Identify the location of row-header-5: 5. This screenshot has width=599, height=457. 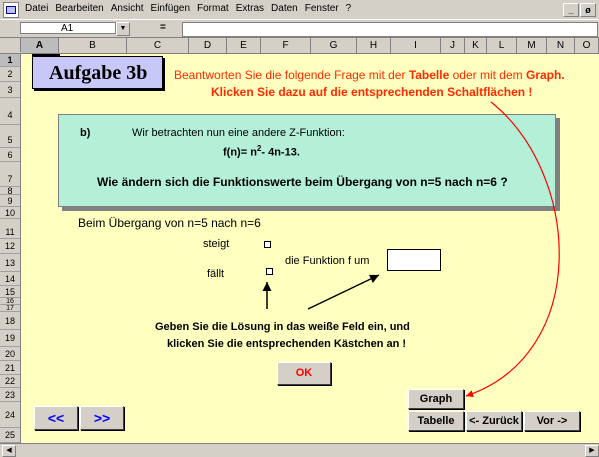
(10, 136).